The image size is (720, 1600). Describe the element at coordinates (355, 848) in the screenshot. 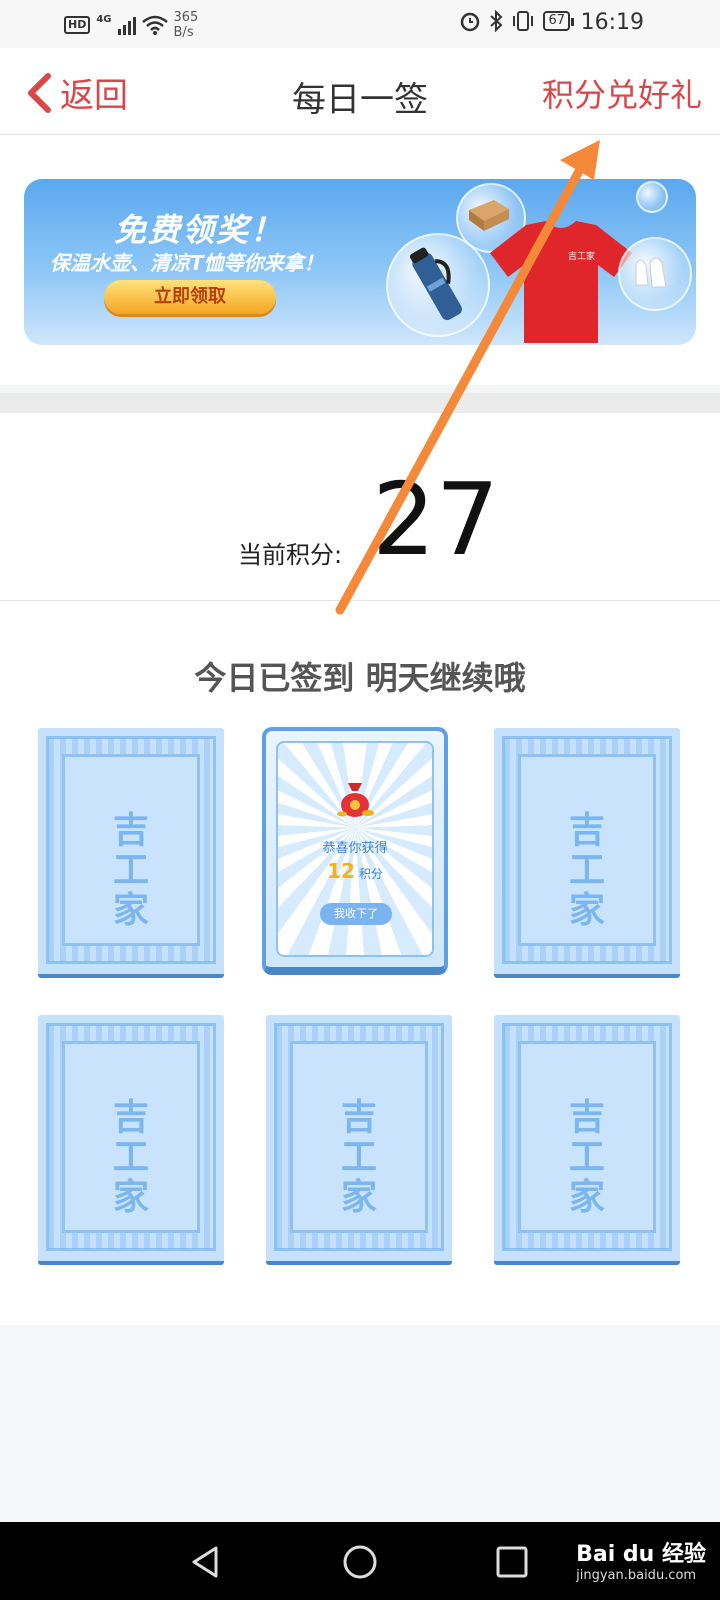

I see `congrats-text: 恭喜你获得` at that location.